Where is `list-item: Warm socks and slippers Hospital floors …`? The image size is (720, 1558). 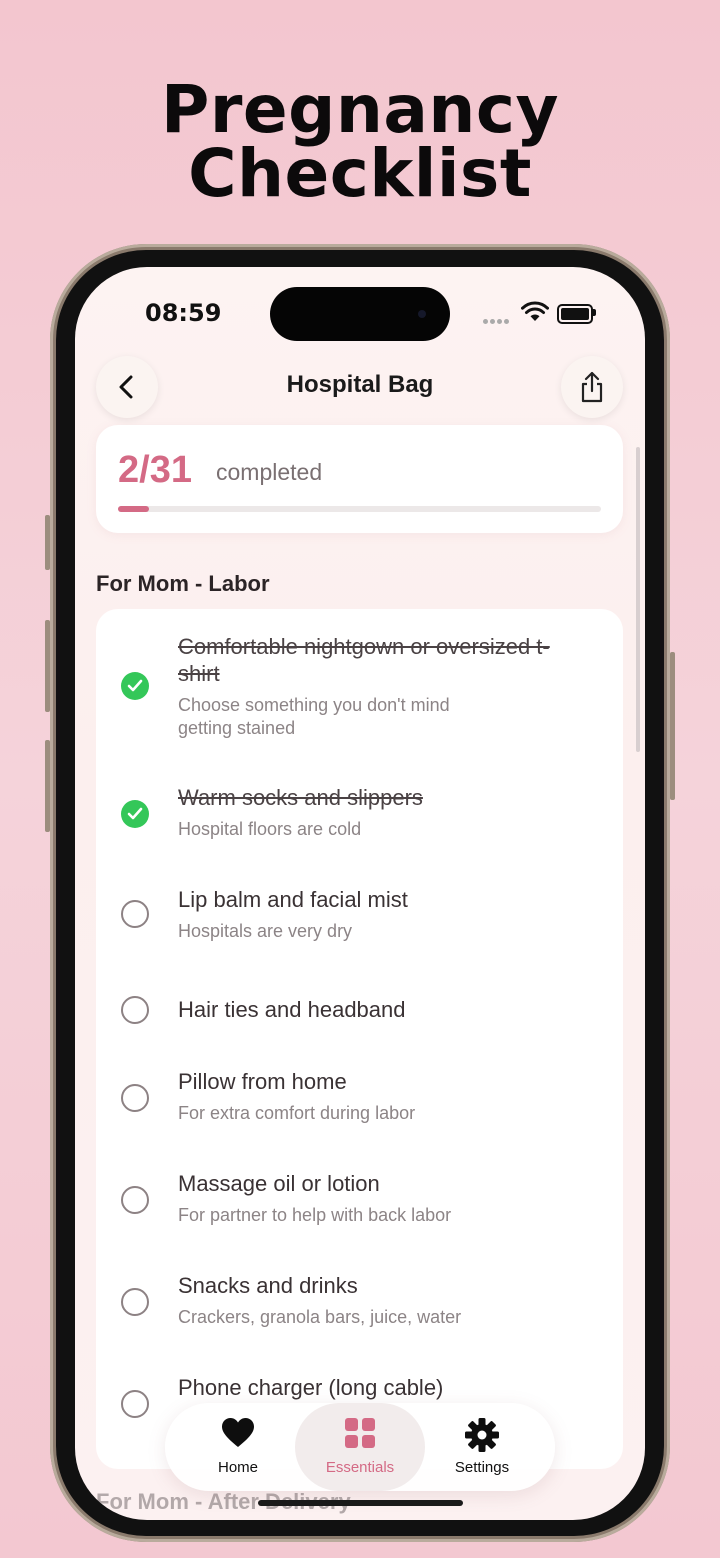
list-item: Warm socks and slippers Hospital floors … is located at coordinates (359, 810).